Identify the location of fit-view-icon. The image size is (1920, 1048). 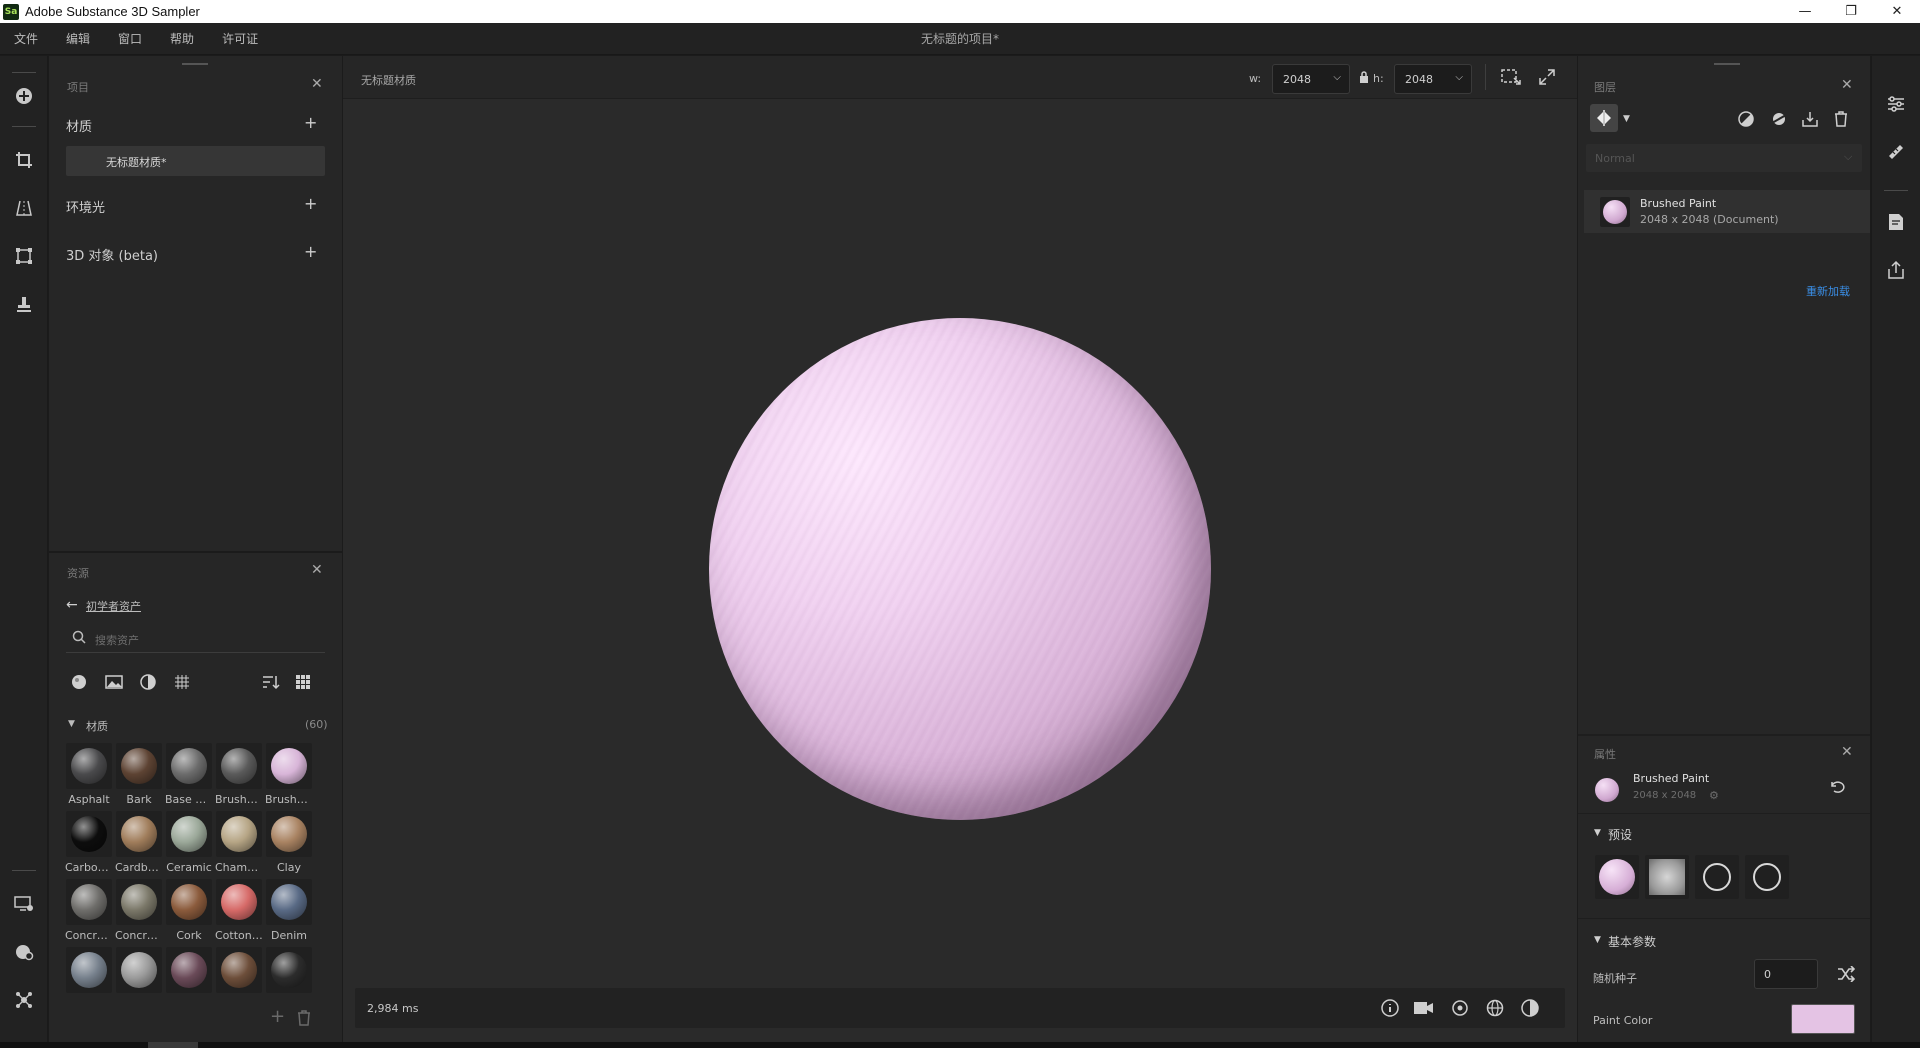
(1511, 78).